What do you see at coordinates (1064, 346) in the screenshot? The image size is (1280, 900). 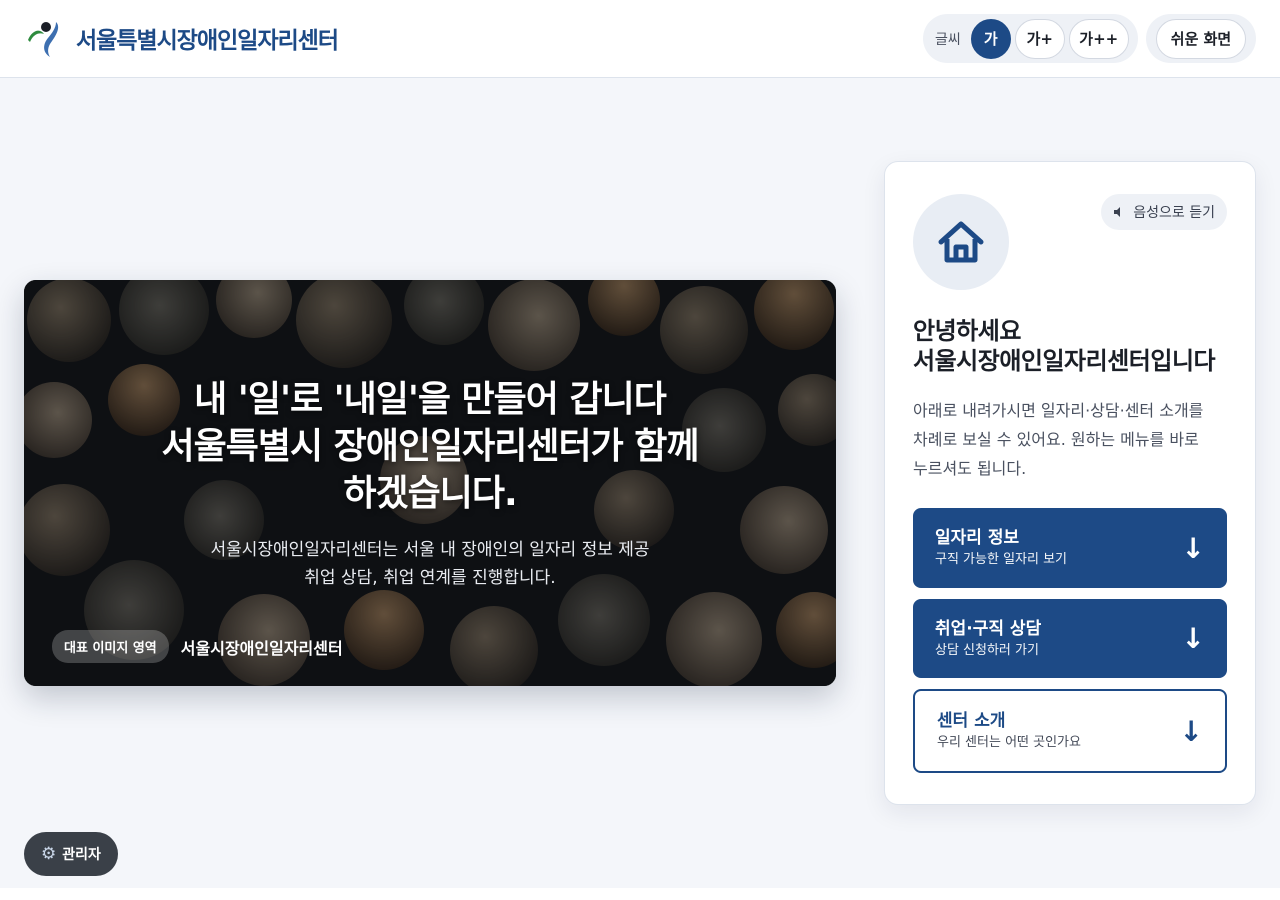 I see `card-title: 안녕하세요 서울시장애인일자리센터입니다` at bounding box center [1064, 346].